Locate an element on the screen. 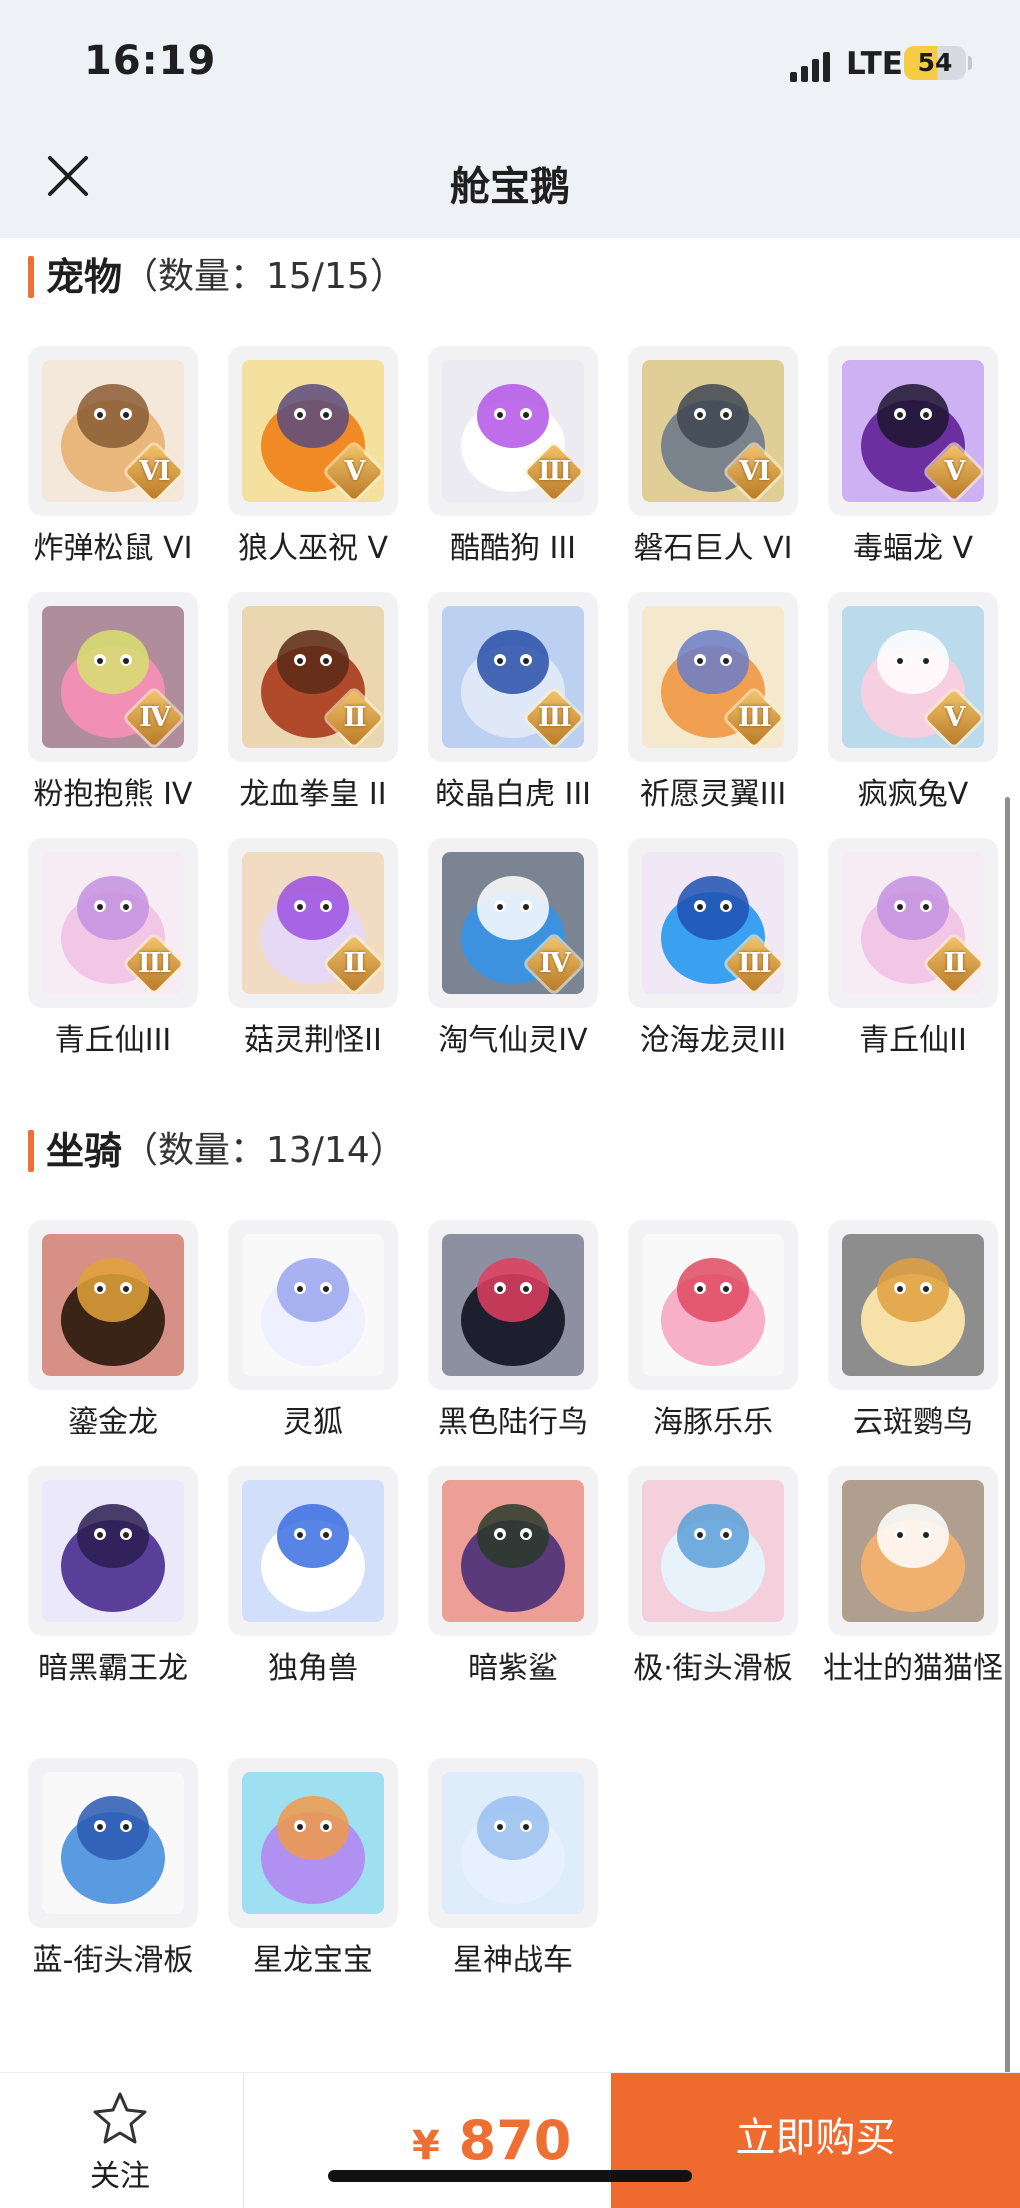 This screenshot has height=2208, width=1020. mount-item: 星神战车 is located at coordinates (513, 1871).